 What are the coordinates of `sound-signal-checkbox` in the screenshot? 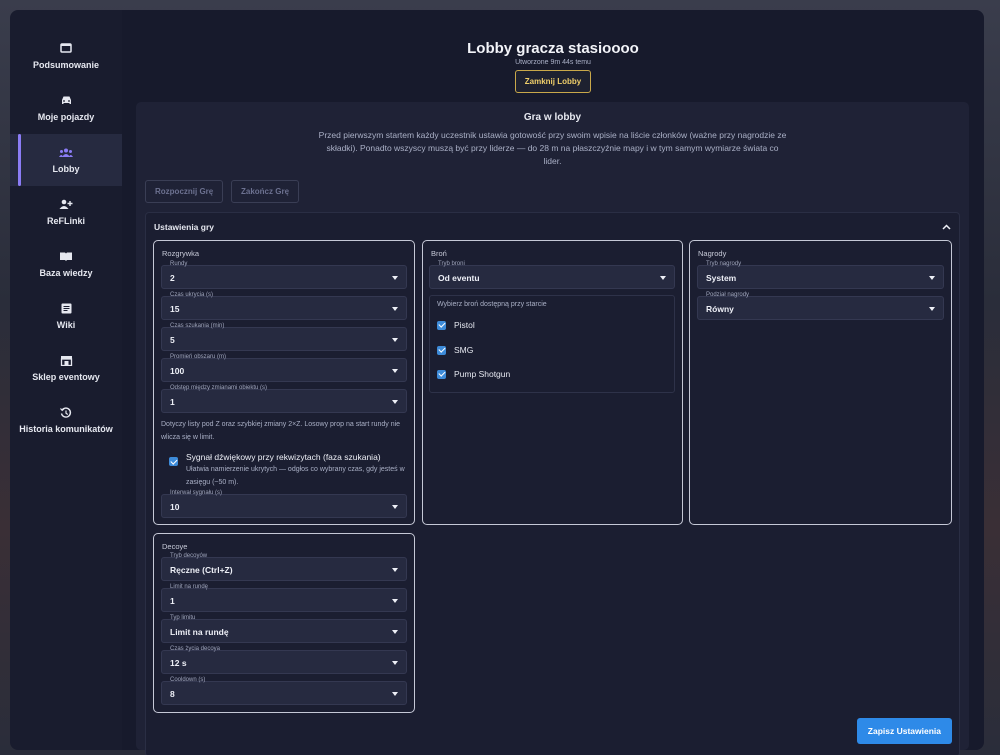 It's located at (173, 461).